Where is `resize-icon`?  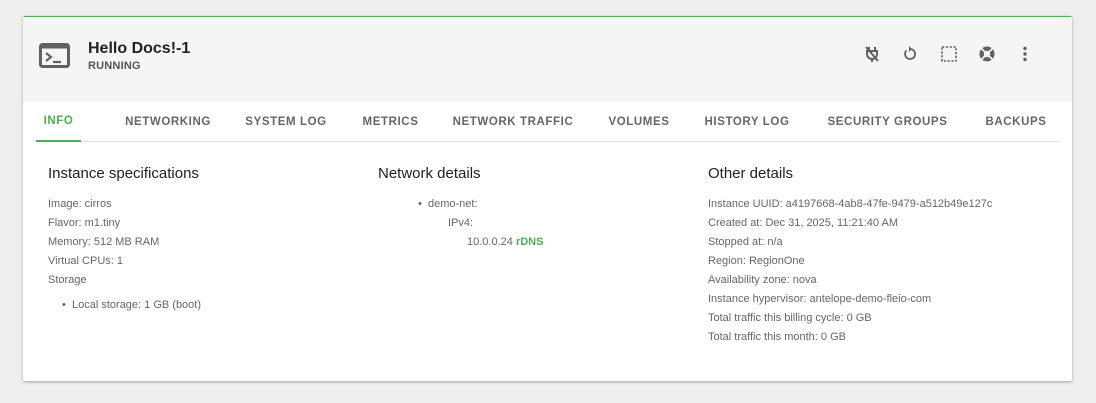
resize-icon is located at coordinates (949, 54).